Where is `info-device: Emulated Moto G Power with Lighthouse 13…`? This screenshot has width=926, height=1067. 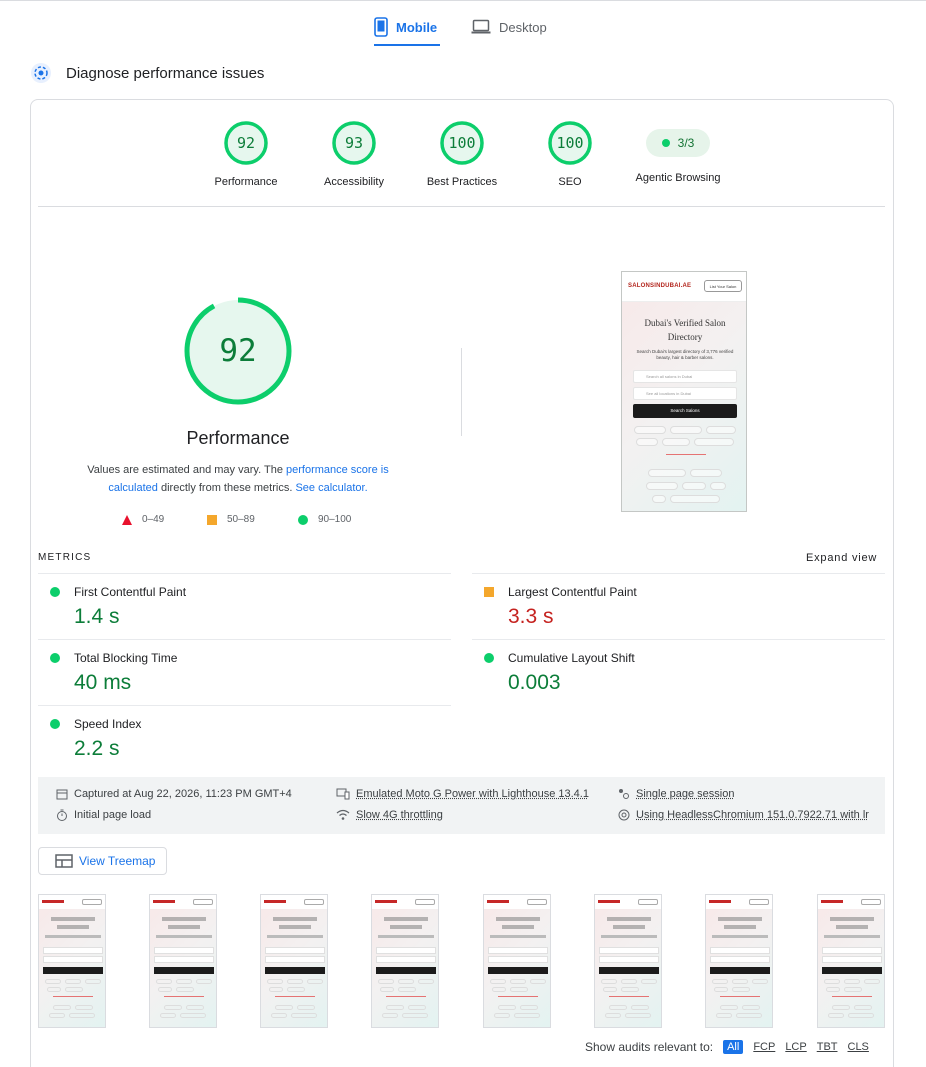
info-device: Emulated Moto G Power with Lighthouse 13… is located at coordinates (462, 794).